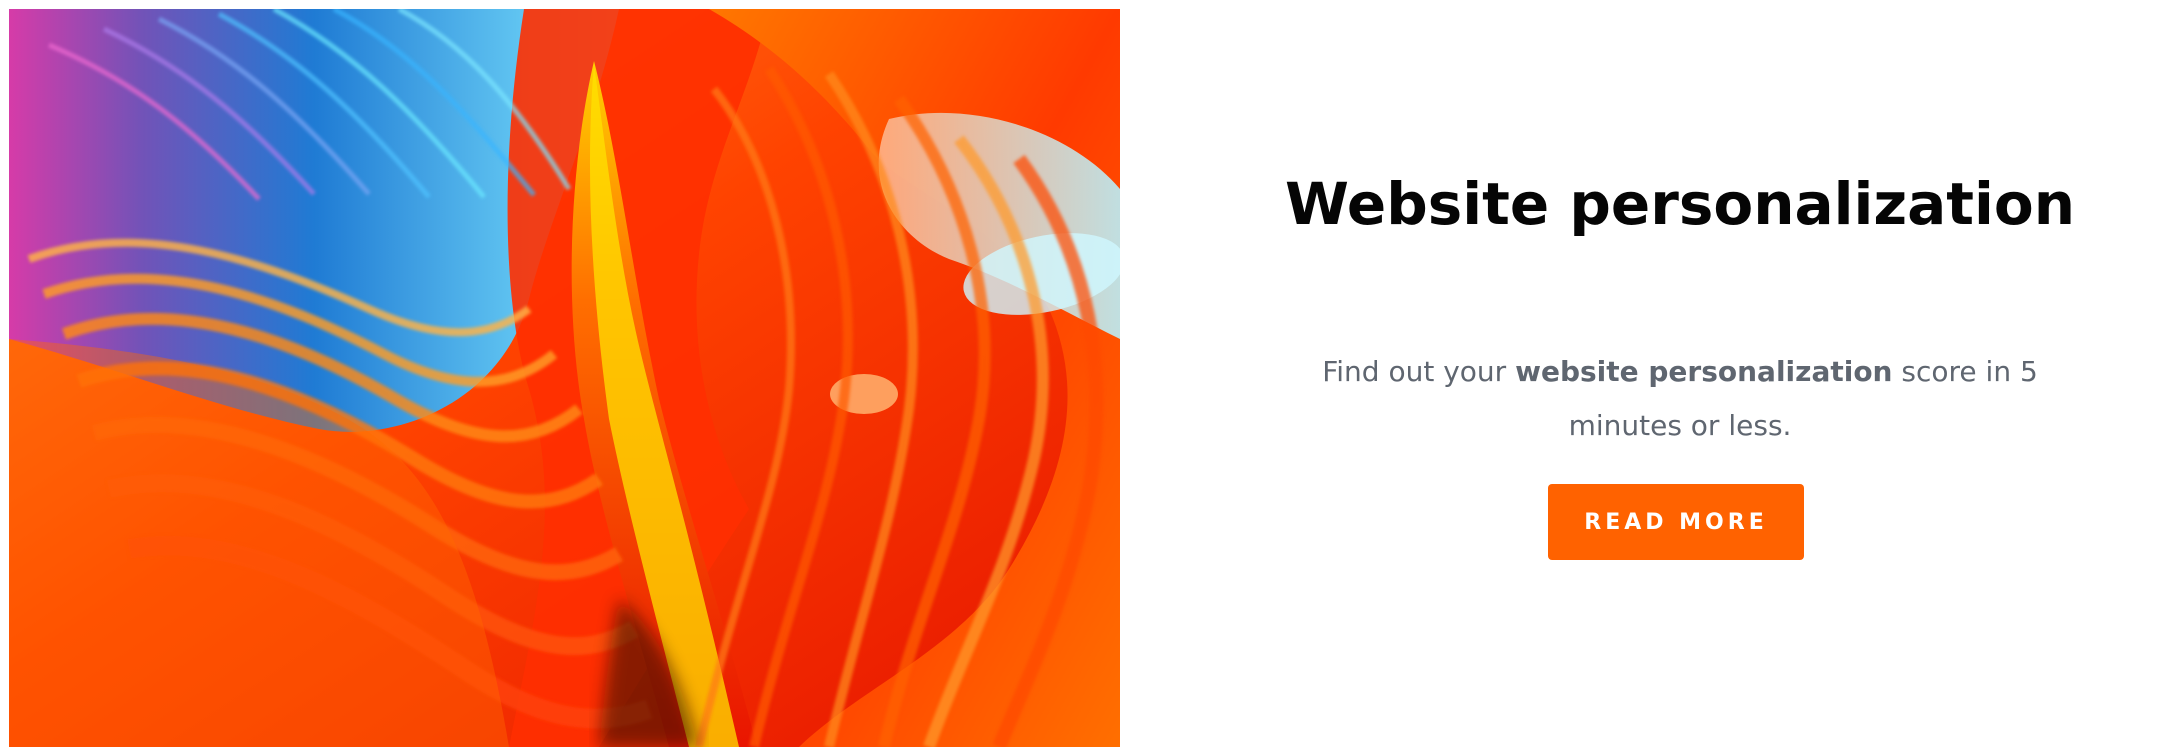 The height and width of the screenshot is (754, 2168). What do you see at coordinates (1419, 371) in the screenshot?
I see `description-prefix: Find out your` at bounding box center [1419, 371].